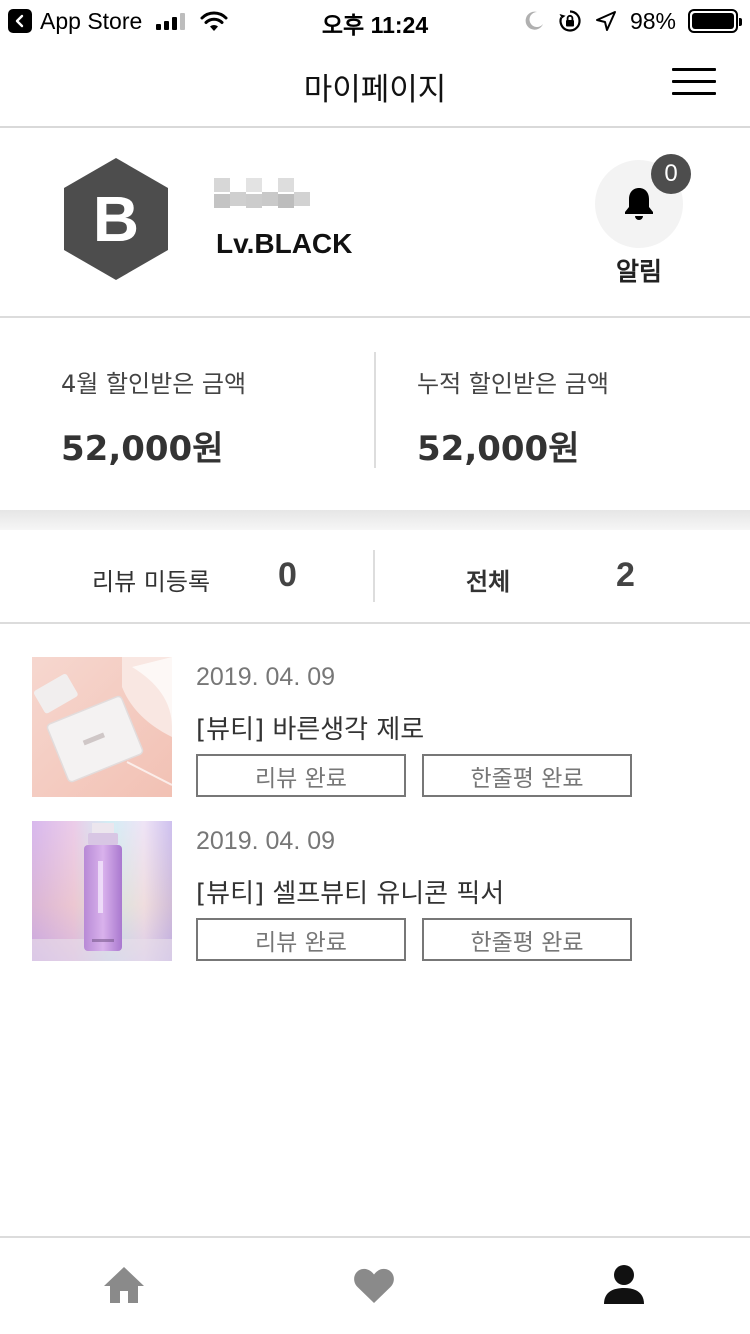 This screenshot has width=750, height=1334. What do you see at coordinates (154, 384) in the screenshot?
I see `month-discount-label: 4월 할인받은 금액` at bounding box center [154, 384].